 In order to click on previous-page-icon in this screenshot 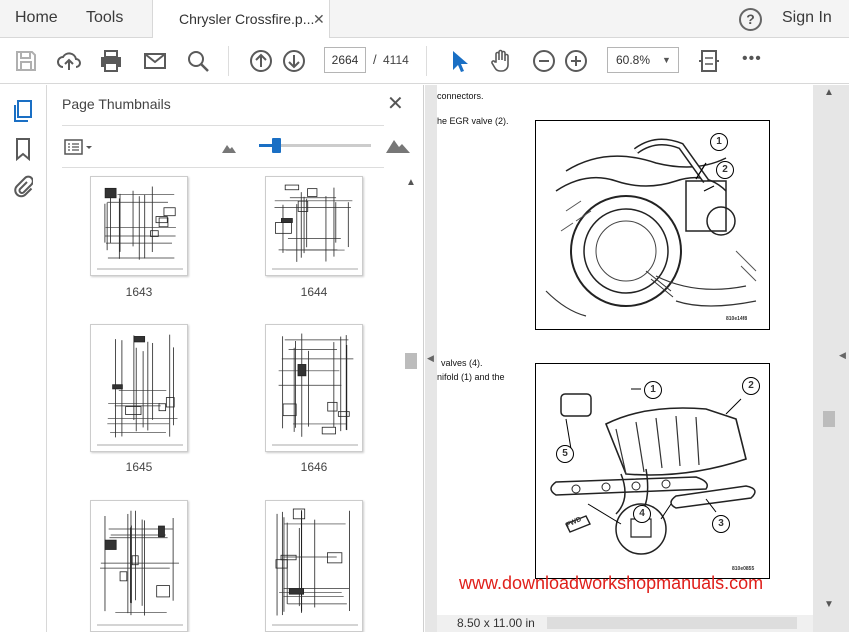, I will do `click(261, 61)`.